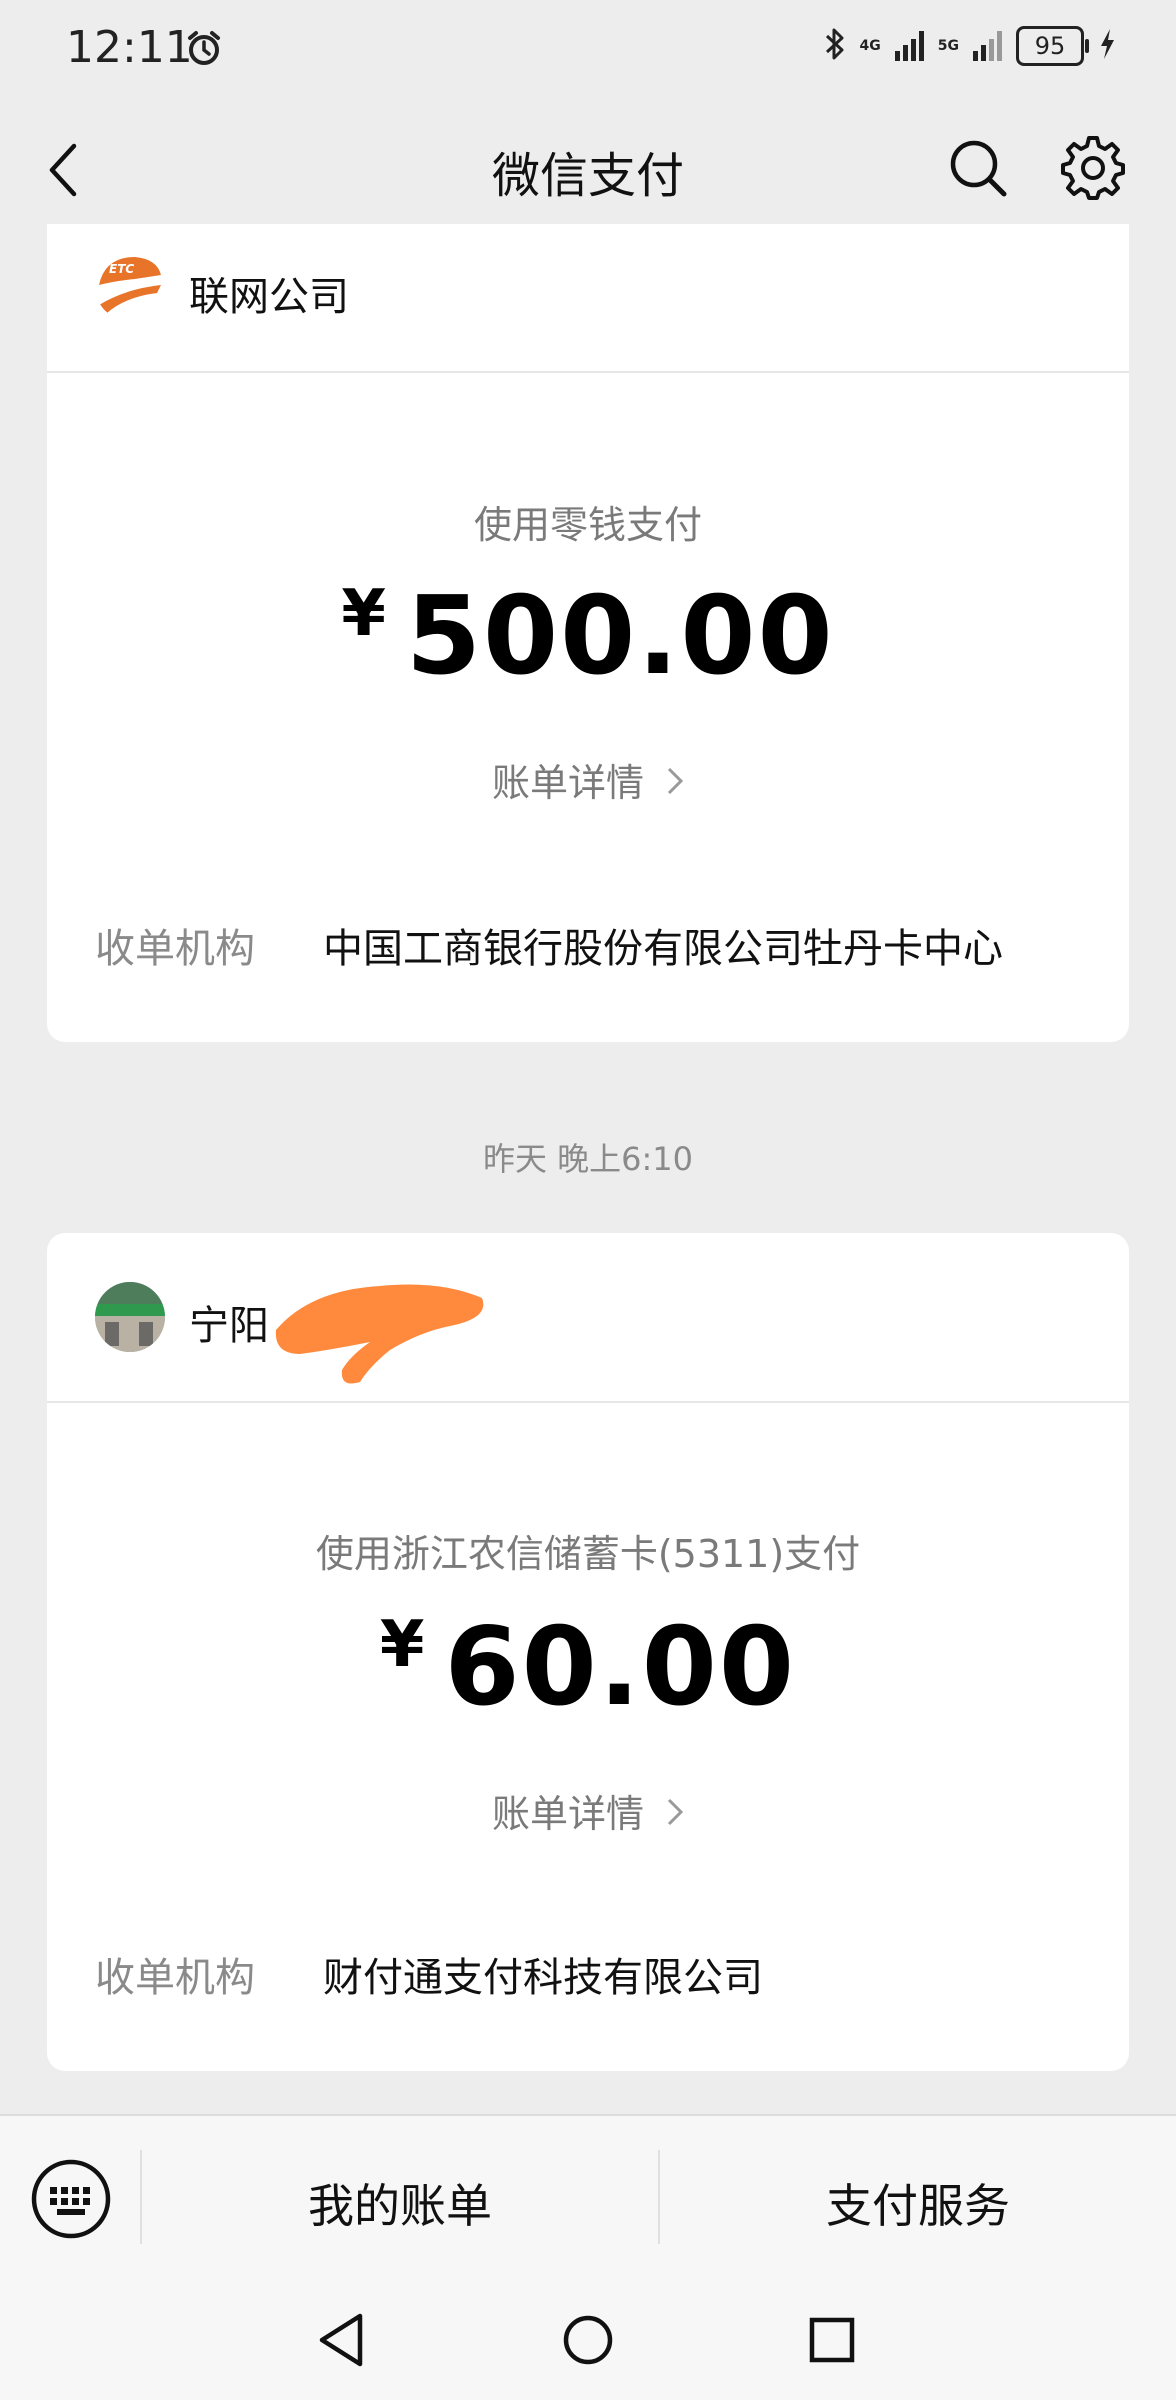 The image size is (1176, 2400). What do you see at coordinates (918, 2203) in the screenshot?
I see `menu-pay-services: 支付服务` at bounding box center [918, 2203].